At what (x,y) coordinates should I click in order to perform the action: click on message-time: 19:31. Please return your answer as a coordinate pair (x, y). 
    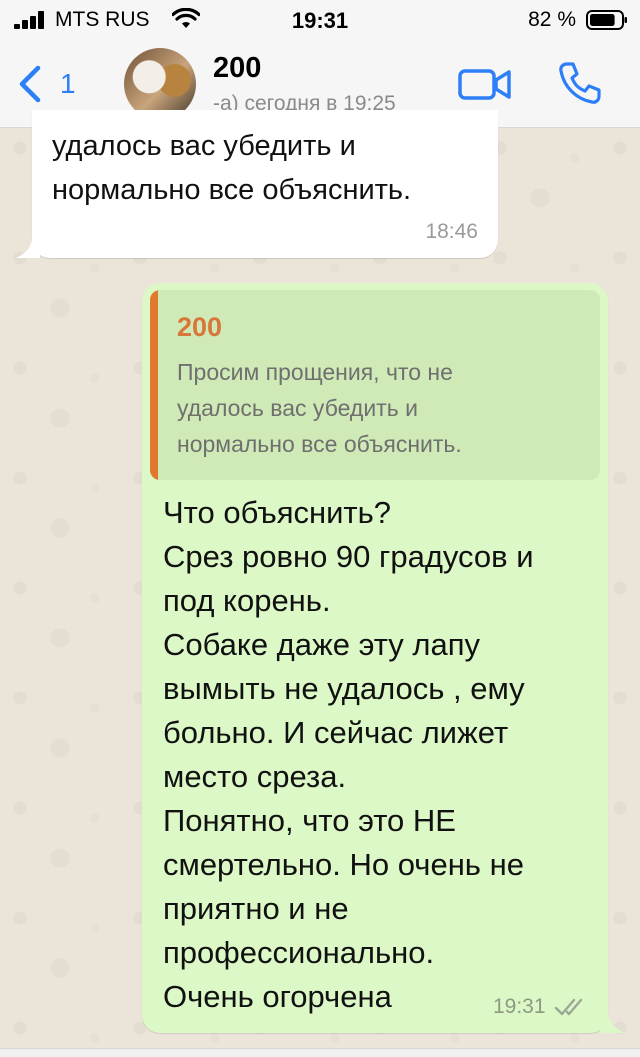
    Looking at the image, I should click on (519, 1006).